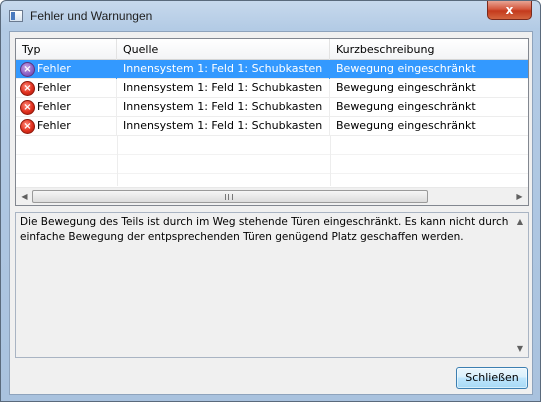 The height and width of the screenshot is (402, 541). Describe the element at coordinates (16, 16) in the screenshot. I see `app-icon` at that location.